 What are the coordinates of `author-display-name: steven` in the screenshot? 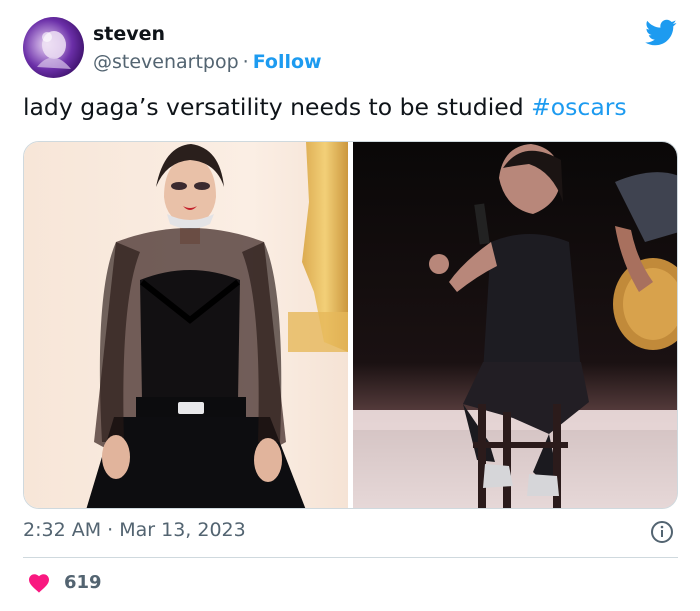 It's located at (129, 34).